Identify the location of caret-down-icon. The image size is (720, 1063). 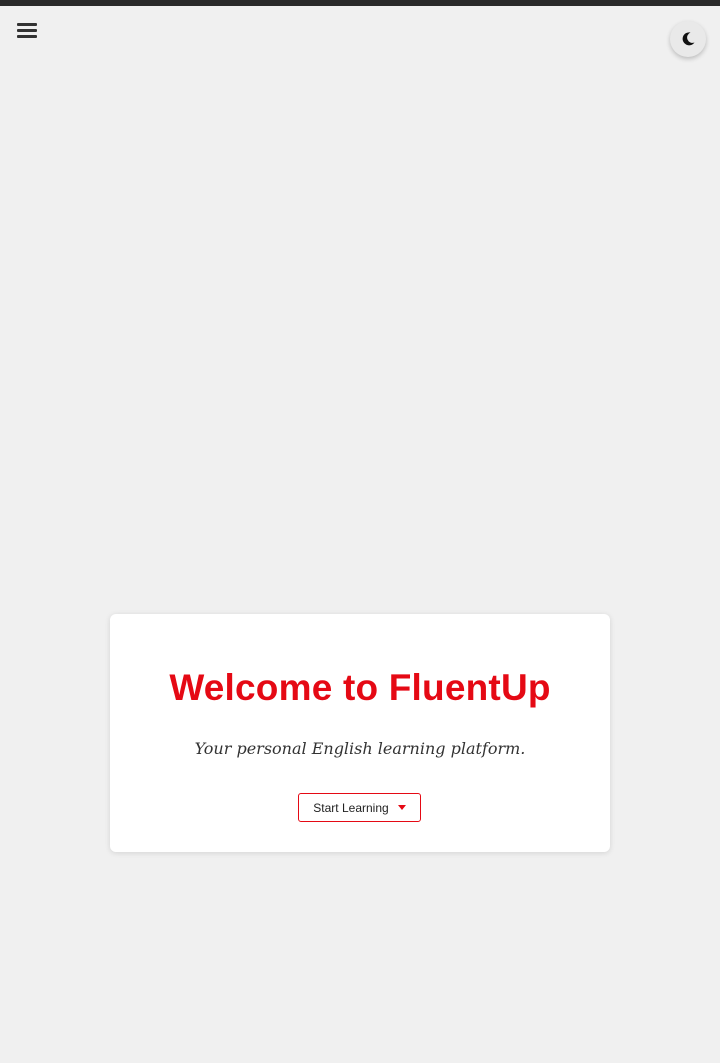
(401, 807).